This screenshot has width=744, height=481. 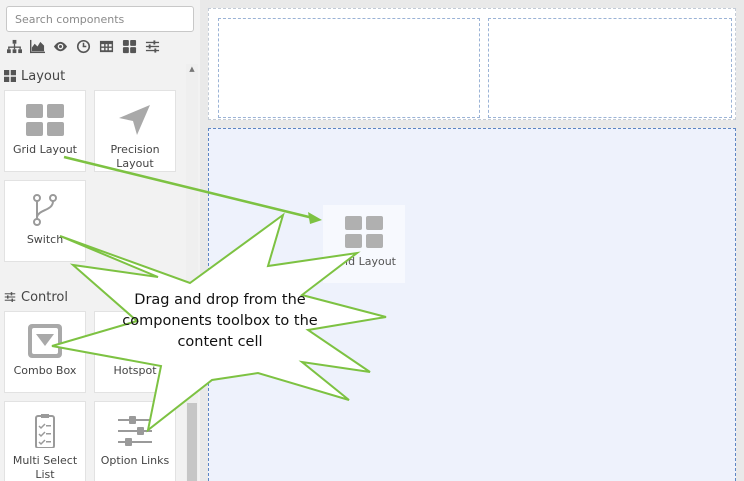 I want to click on tile-label: Option Links, so click(x=135, y=460).